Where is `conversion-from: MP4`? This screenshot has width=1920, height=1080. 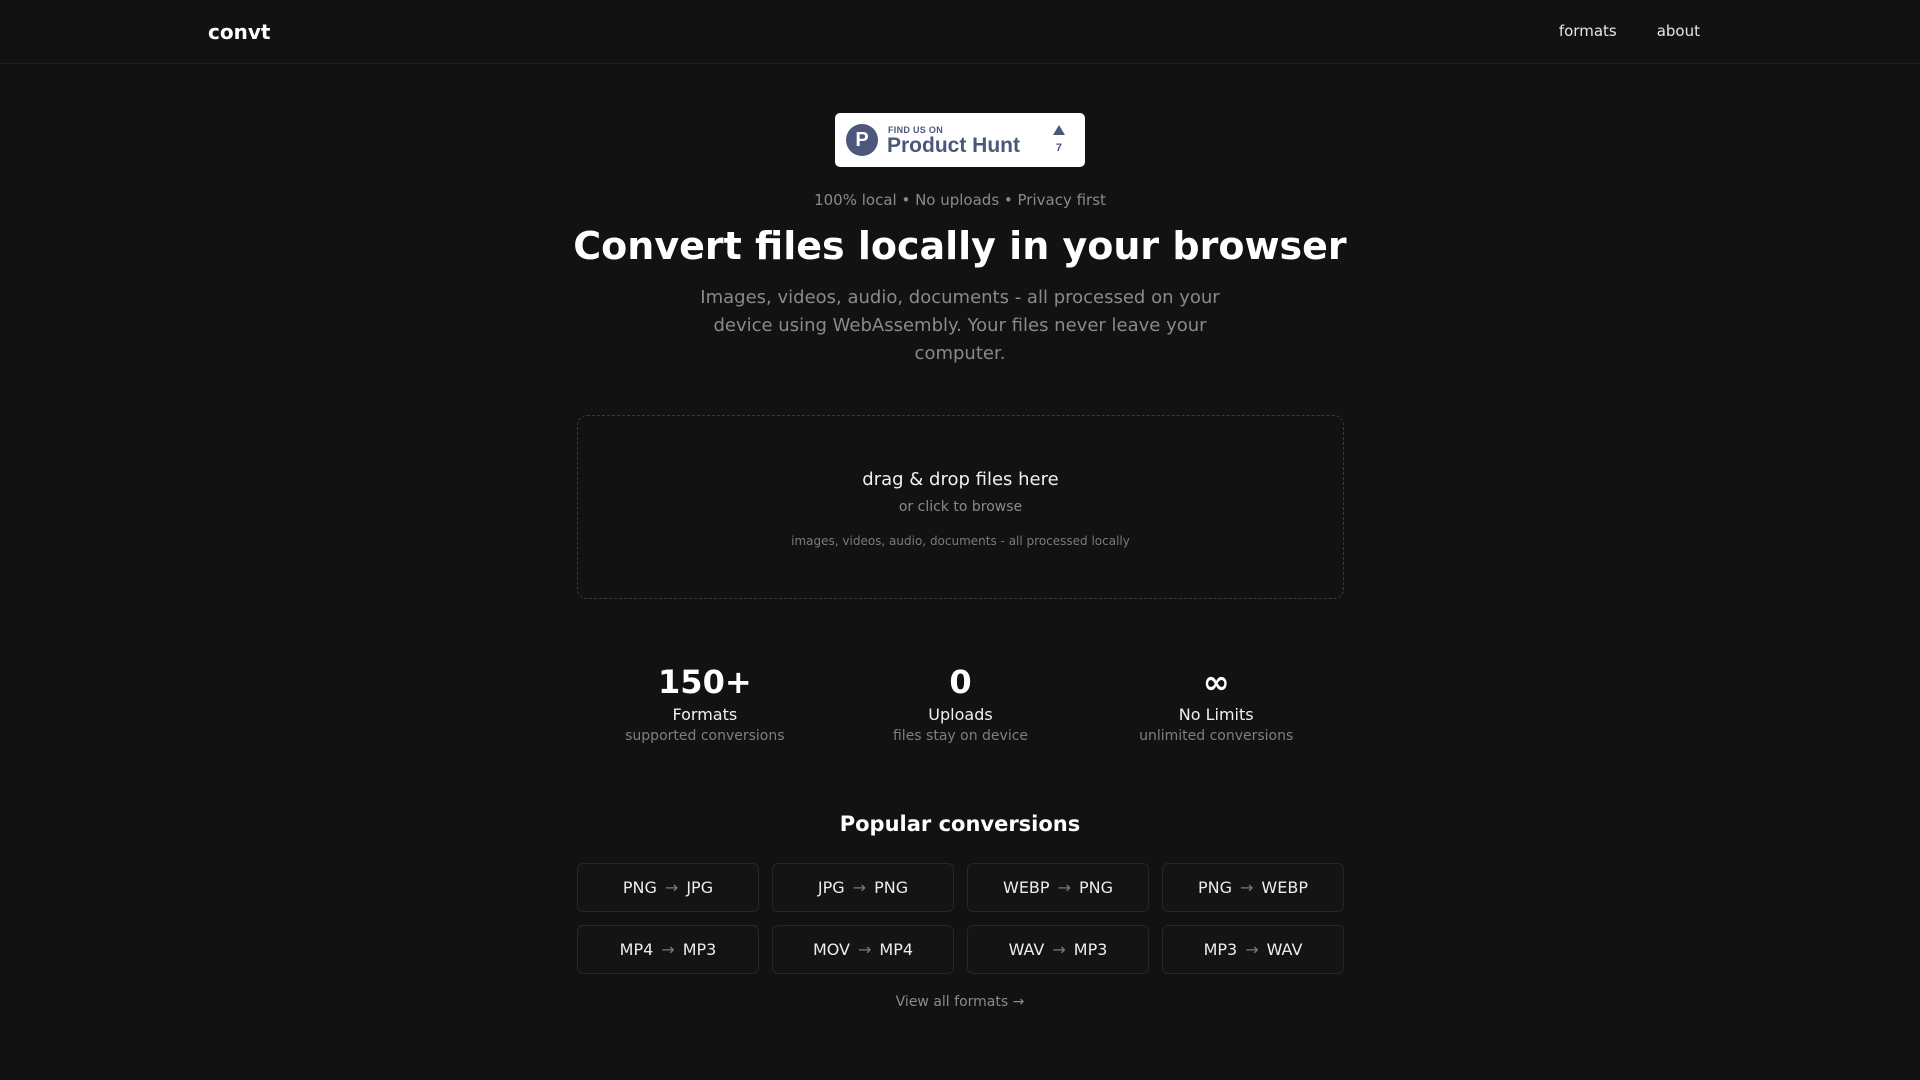 conversion-from: MP4 is located at coordinates (636, 949).